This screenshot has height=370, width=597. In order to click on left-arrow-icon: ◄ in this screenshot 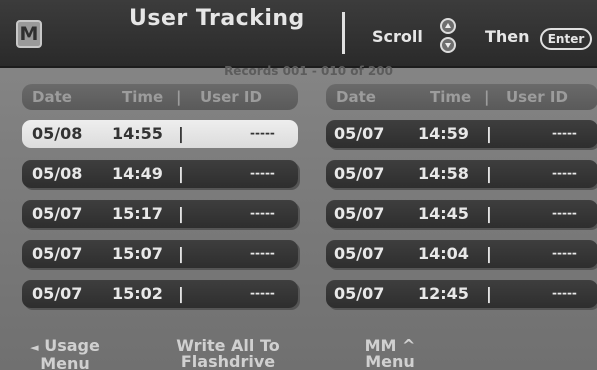, I will do `click(34, 347)`.